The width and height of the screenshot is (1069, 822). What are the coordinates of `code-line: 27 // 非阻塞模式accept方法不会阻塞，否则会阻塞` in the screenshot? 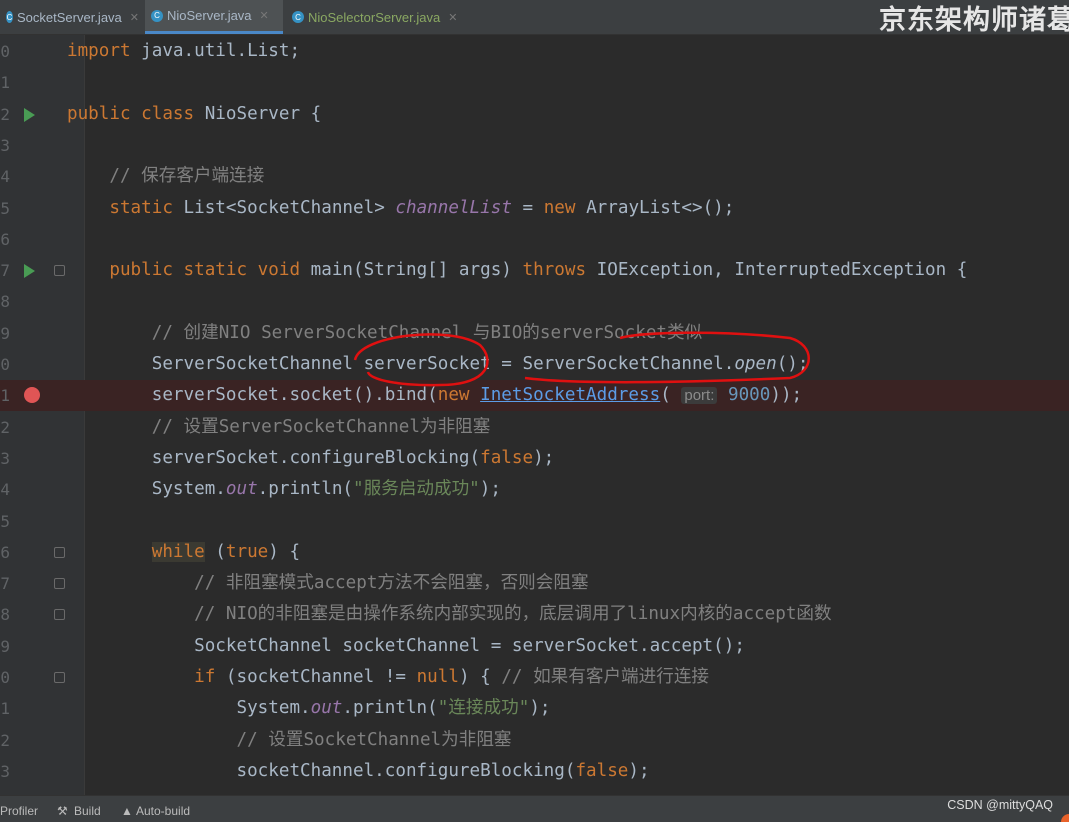 It's located at (534, 583).